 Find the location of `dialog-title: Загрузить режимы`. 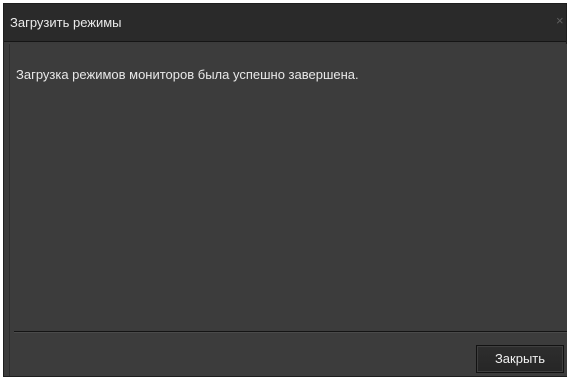

dialog-title: Загрузить режимы is located at coordinates (66, 22).